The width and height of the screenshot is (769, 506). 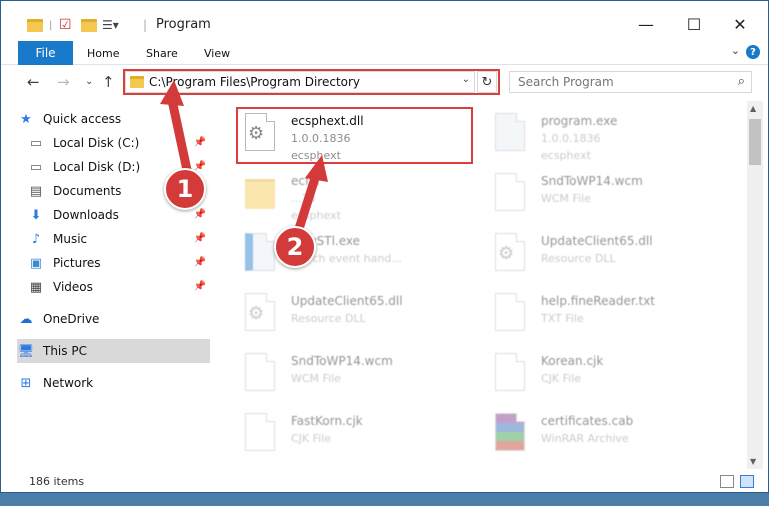 What do you see at coordinates (70, 239) in the screenshot?
I see `sidebar-item-label: Music` at bounding box center [70, 239].